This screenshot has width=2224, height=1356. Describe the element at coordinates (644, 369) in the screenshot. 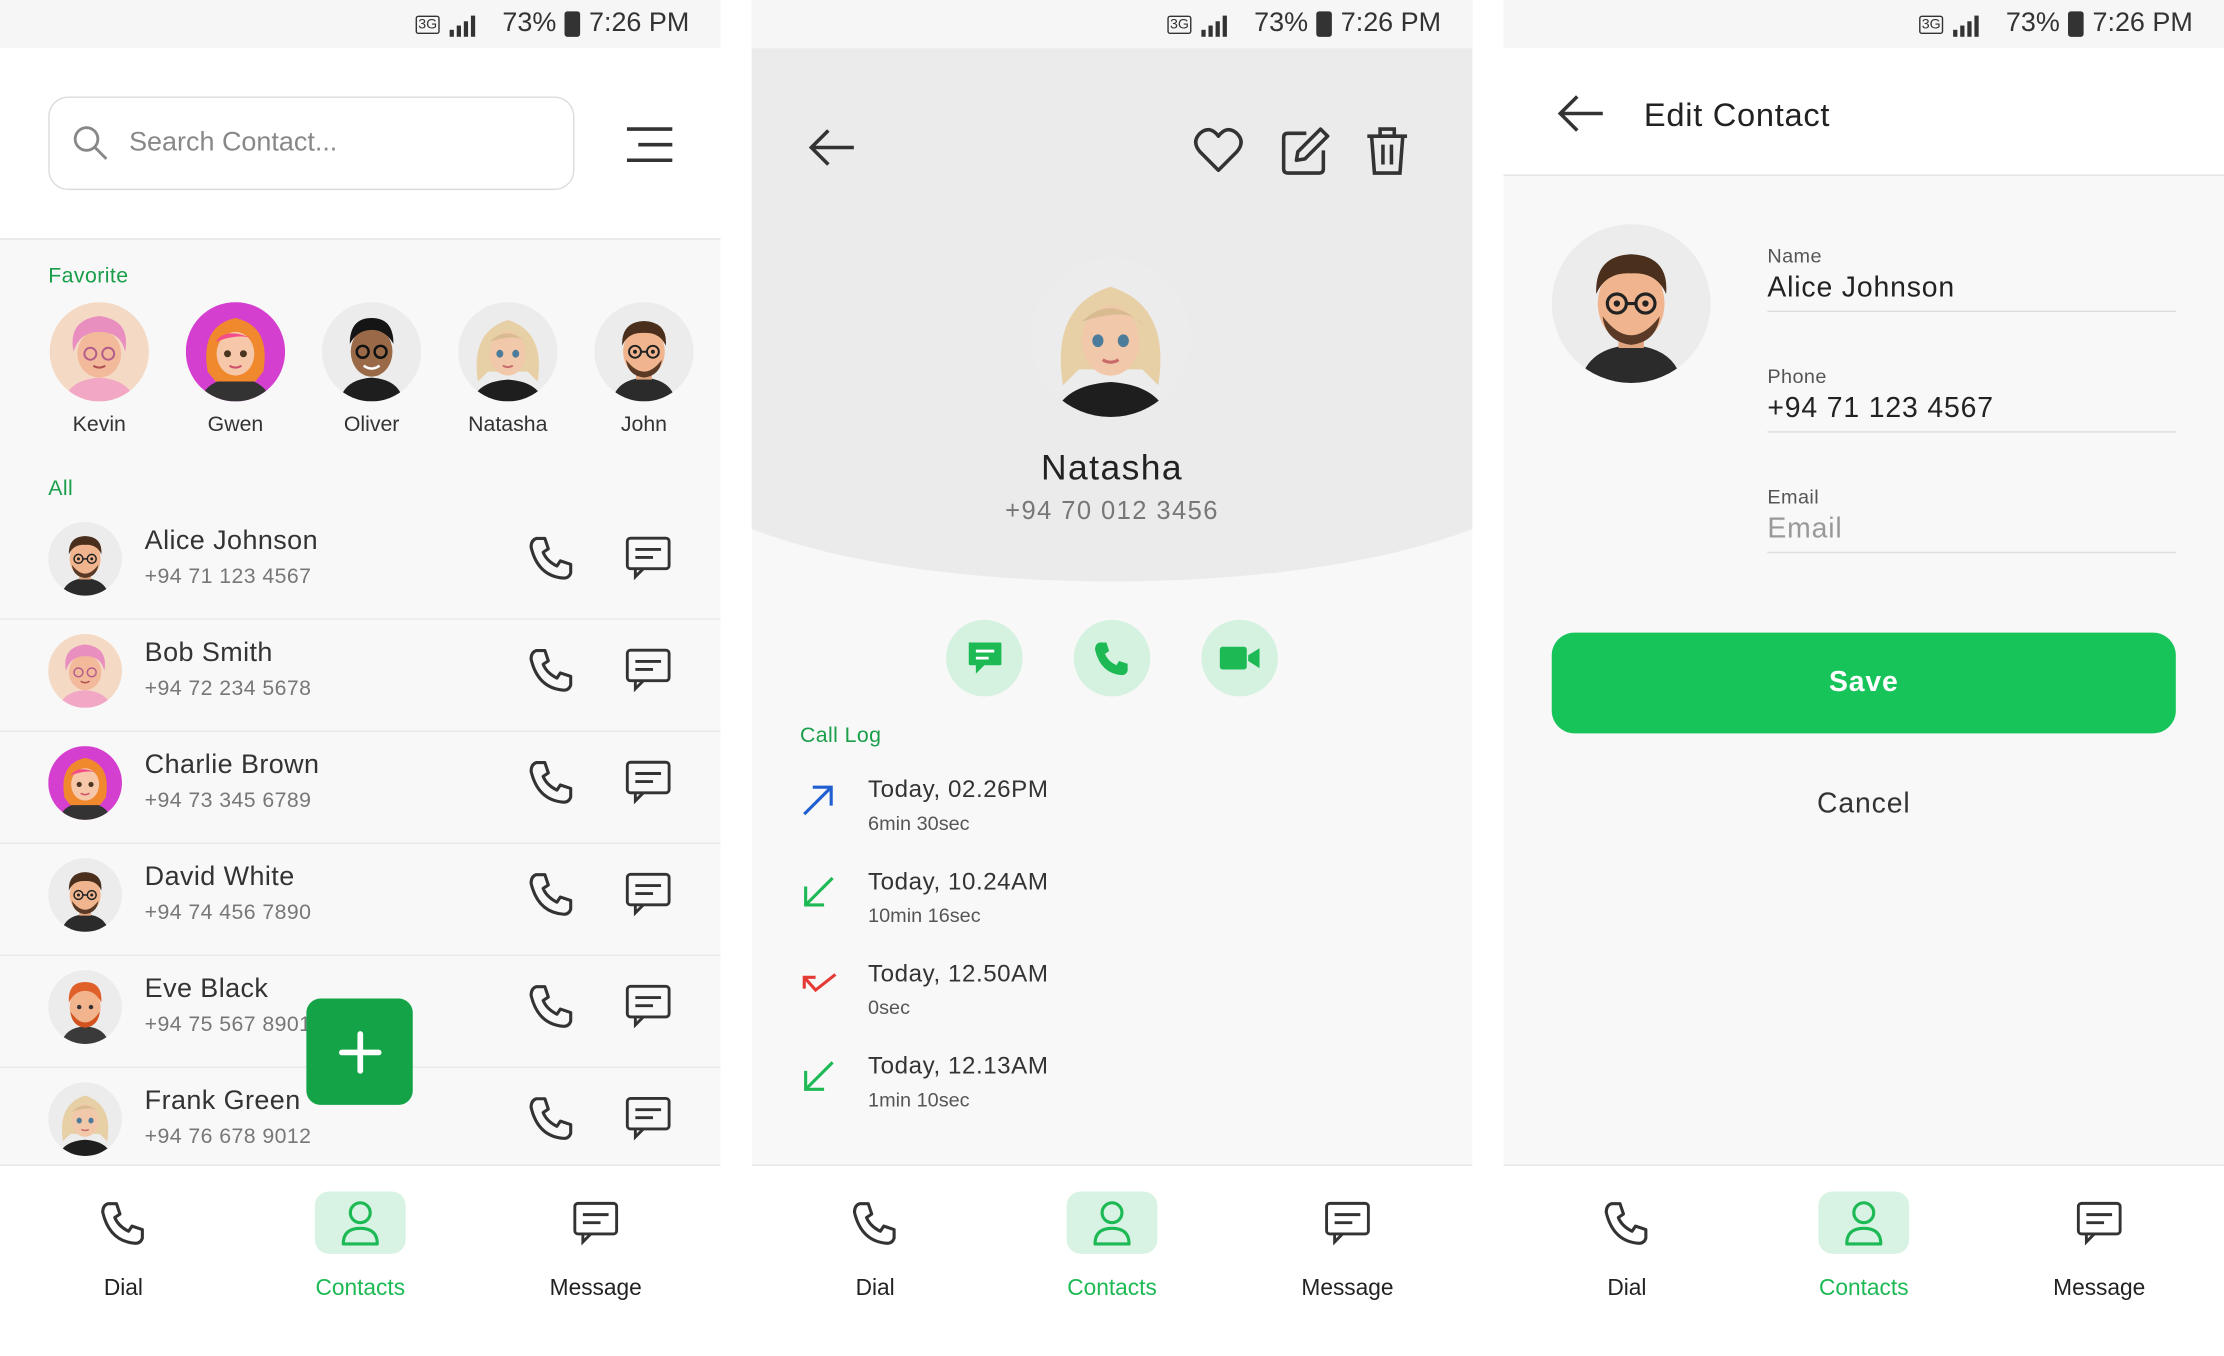

I see `favorite-item-john: John` at that location.